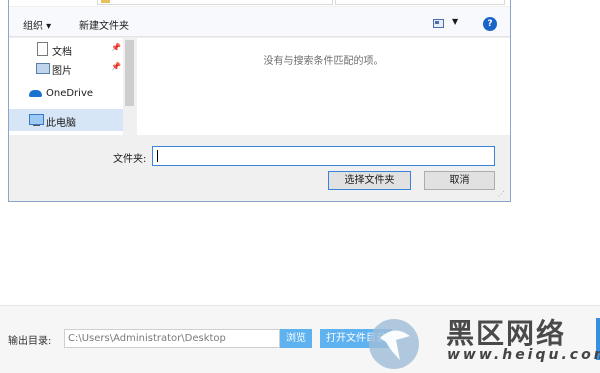  What do you see at coordinates (455, 21) in the screenshot?
I see `view-options-caret-icon: ▼` at bounding box center [455, 21].